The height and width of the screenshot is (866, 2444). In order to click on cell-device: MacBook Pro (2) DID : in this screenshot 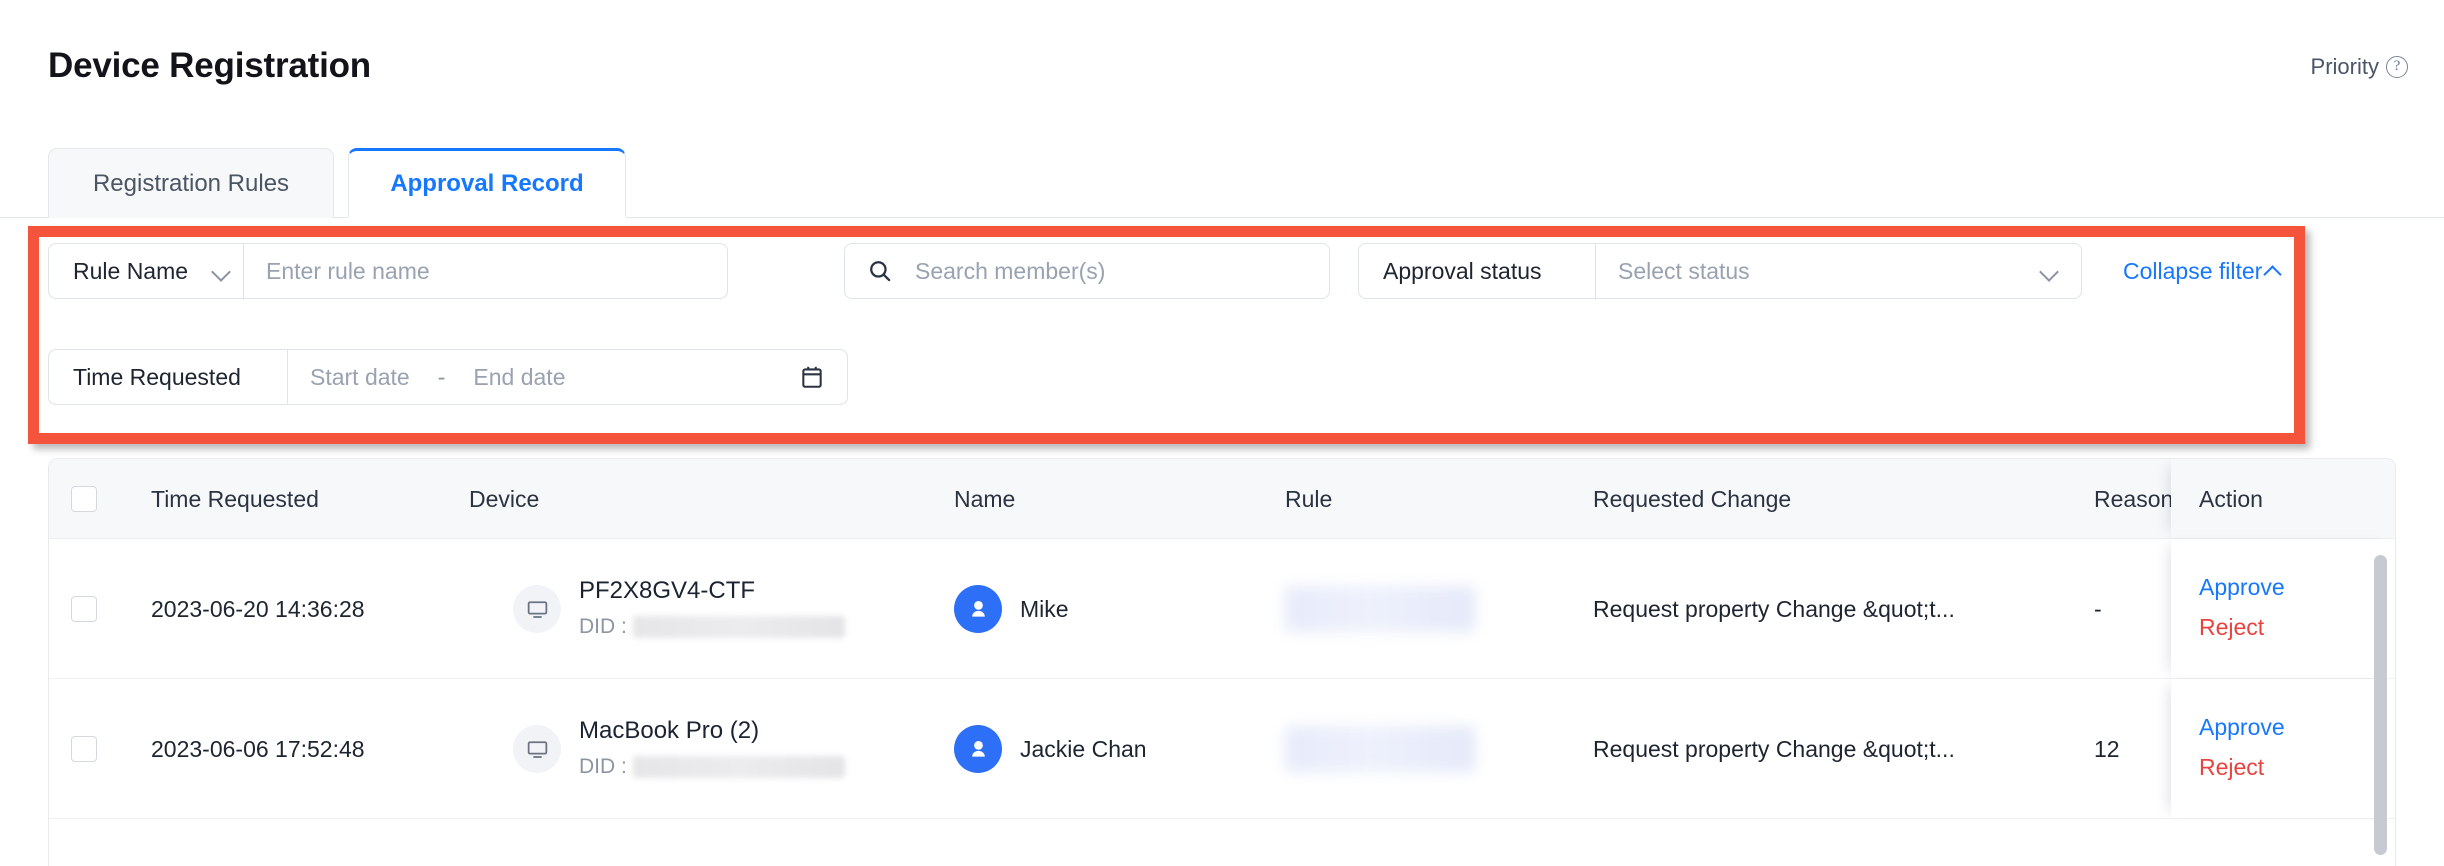, I will do `click(679, 749)`.